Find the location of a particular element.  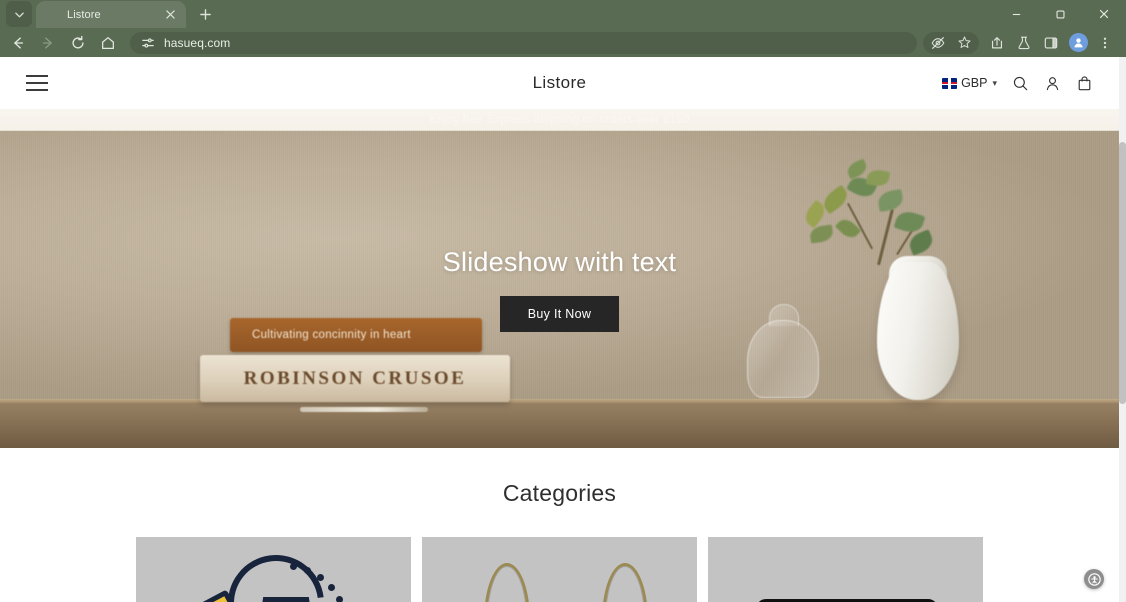

chevron-down-icon is located at coordinates (19, 14).